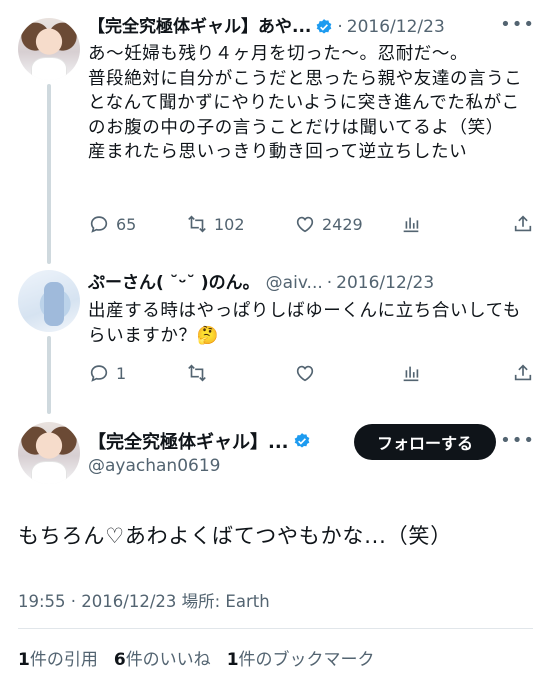 This screenshot has width=551, height=680. What do you see at coordinates (240, 373) in the screenshot?
I see `retweet-button` at bounding box center [240, 373].